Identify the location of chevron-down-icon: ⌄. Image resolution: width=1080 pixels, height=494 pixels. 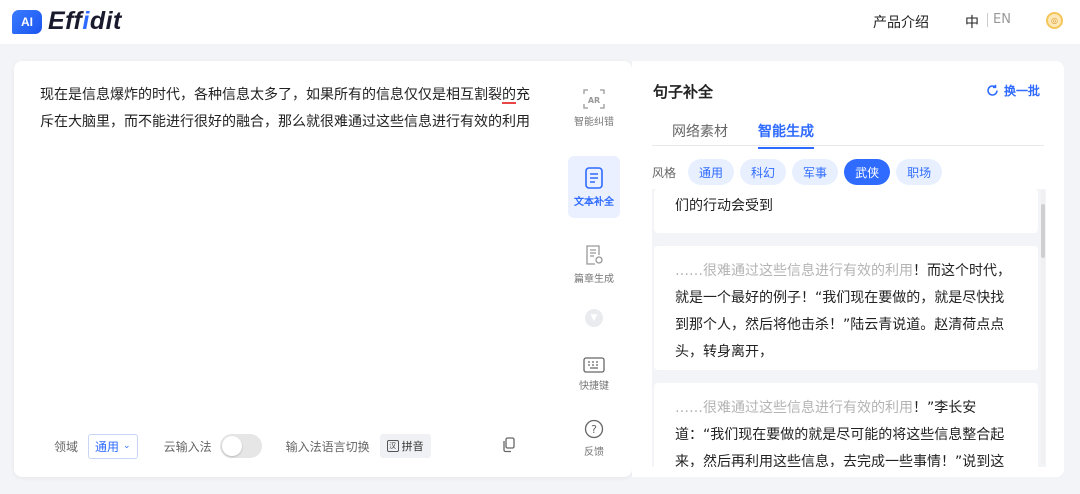
(127, 446).